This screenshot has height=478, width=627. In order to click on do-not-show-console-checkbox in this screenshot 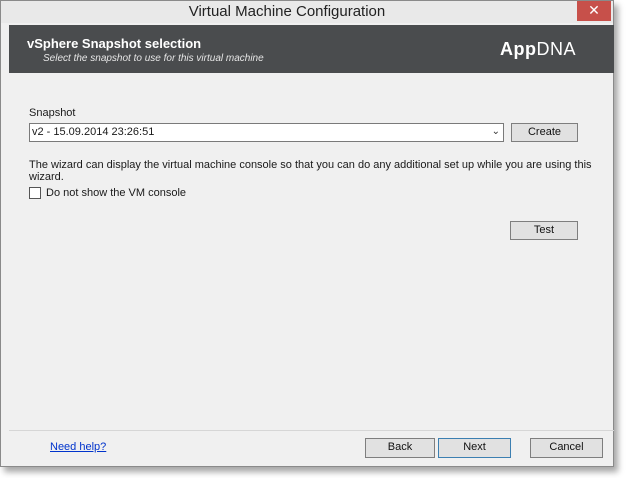, I will do `click(35, 193)`.